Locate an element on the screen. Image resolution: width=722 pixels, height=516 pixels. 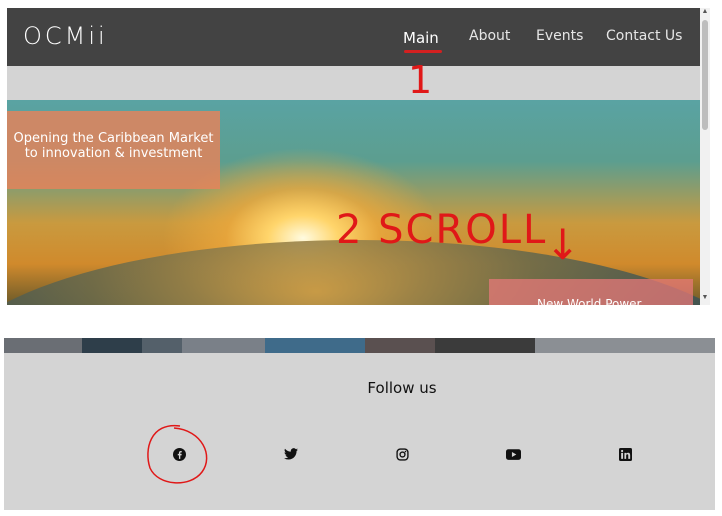
navbar: OCMii Main About Events Contact Us is located at coordinates (353, 37).